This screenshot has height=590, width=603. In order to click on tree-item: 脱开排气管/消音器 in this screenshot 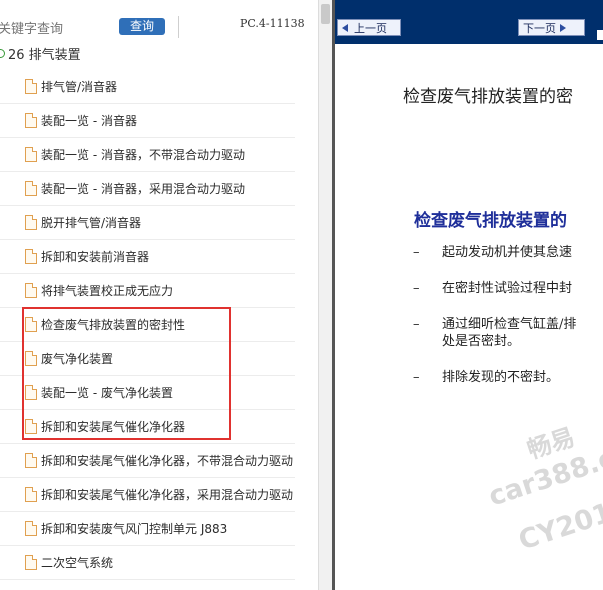, I will do `click(147, 223)`.